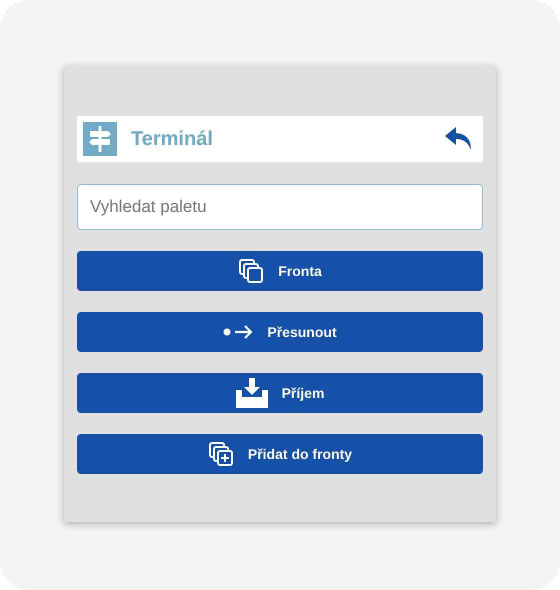 Image resolution: width=560 pixels, height=590 pixels. I want to click on action-button: Příjem, so click(280, 393).